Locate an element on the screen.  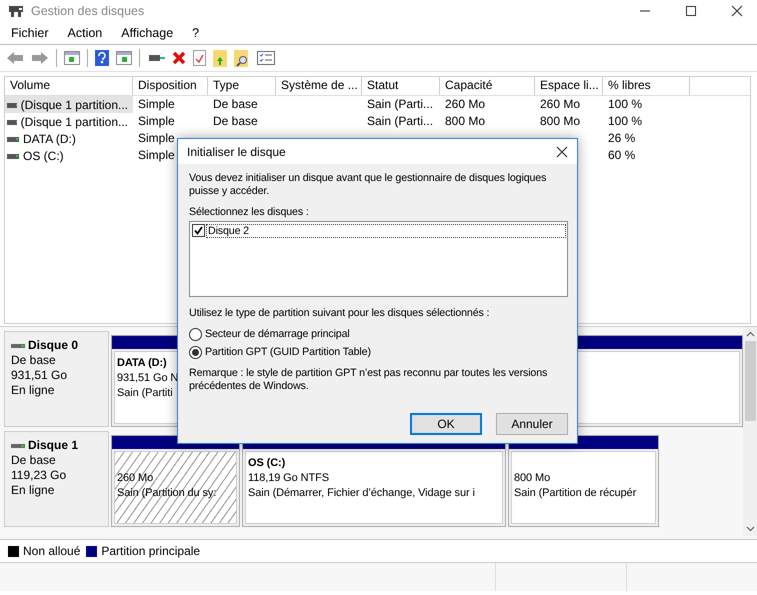
menu-item: Action is located at coordinates (85, 33).